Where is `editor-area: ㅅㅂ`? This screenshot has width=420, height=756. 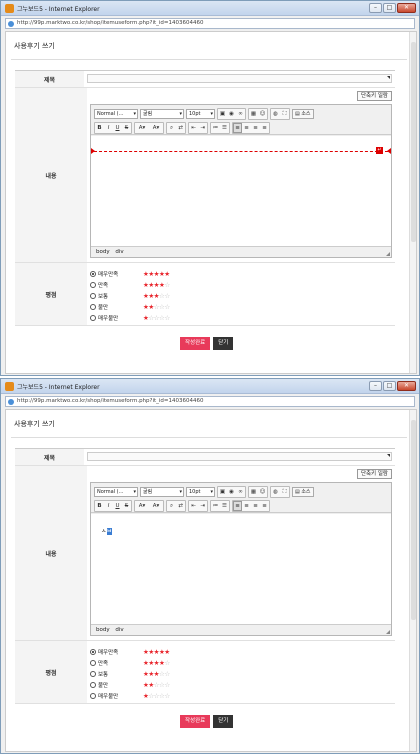
editor-area: ㅅㅂ is located at coordinates (241, 569).